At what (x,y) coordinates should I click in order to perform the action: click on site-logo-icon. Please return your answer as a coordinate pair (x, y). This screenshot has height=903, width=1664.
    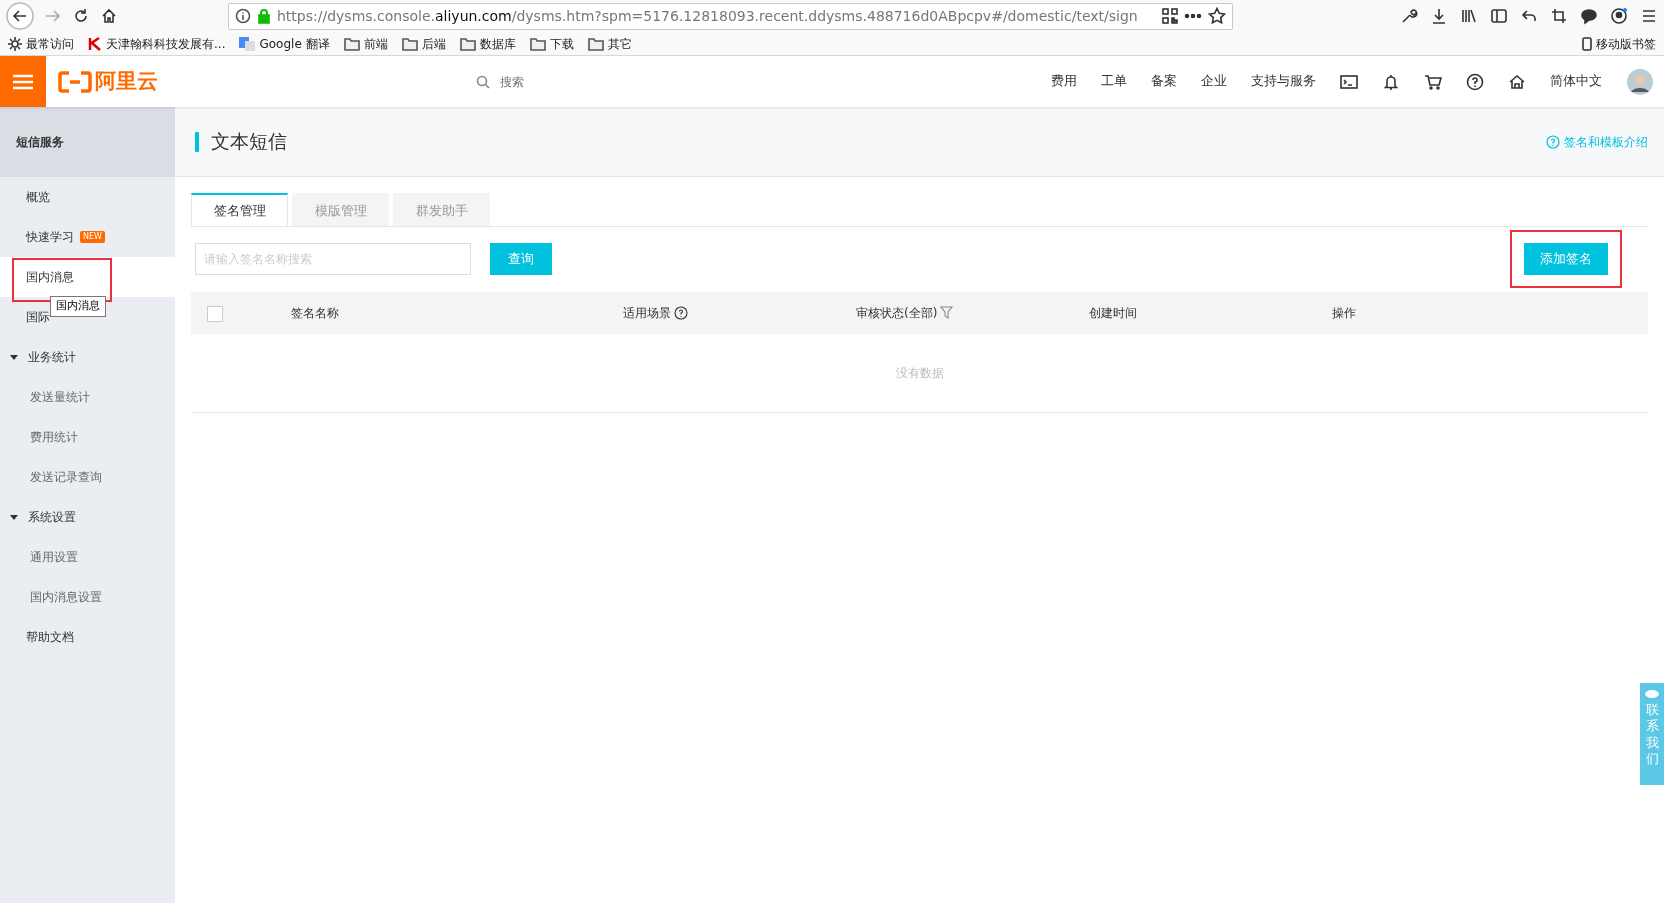
    Looking at the image, I should click on (95, 43).